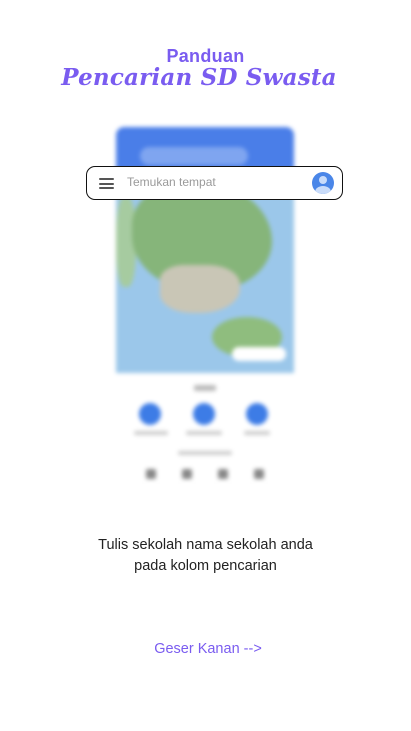 The width and height of the screenshot is (411, 731). I want to click on account-avatar-icon, so click(323, 183).